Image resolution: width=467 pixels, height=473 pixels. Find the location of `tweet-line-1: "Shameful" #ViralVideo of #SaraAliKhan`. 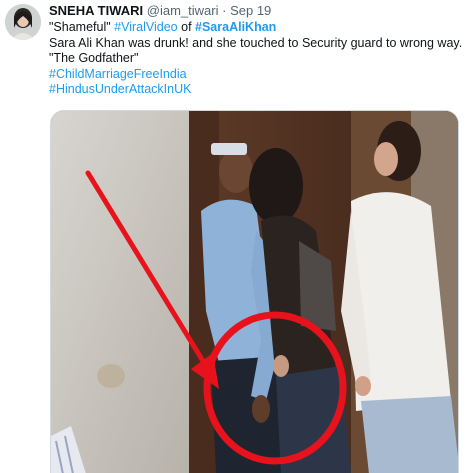

tweet-line-1: "Shameful" #ViralVideo of #SaraAliKhan is located at coordinates (254, 28).